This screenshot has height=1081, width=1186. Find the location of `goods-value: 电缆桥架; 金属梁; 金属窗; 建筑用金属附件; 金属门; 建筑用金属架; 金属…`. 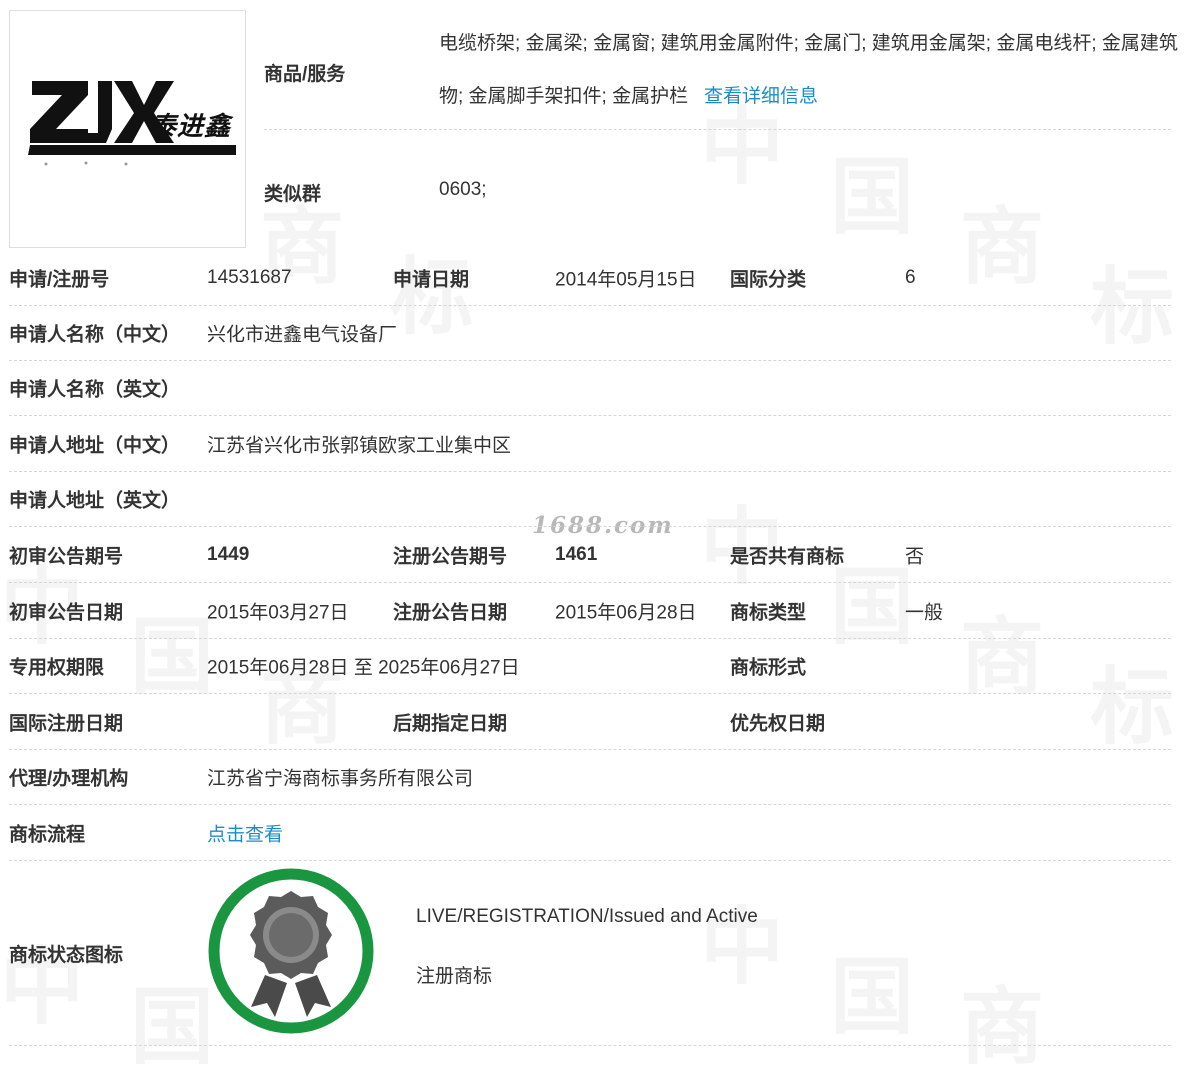

goods-value: 电缆桥架; 金属梁; 金属窗; 建筑用金属附件; 金属门; 建筑用金属架; 金属… is located at coordinates (809, 70).